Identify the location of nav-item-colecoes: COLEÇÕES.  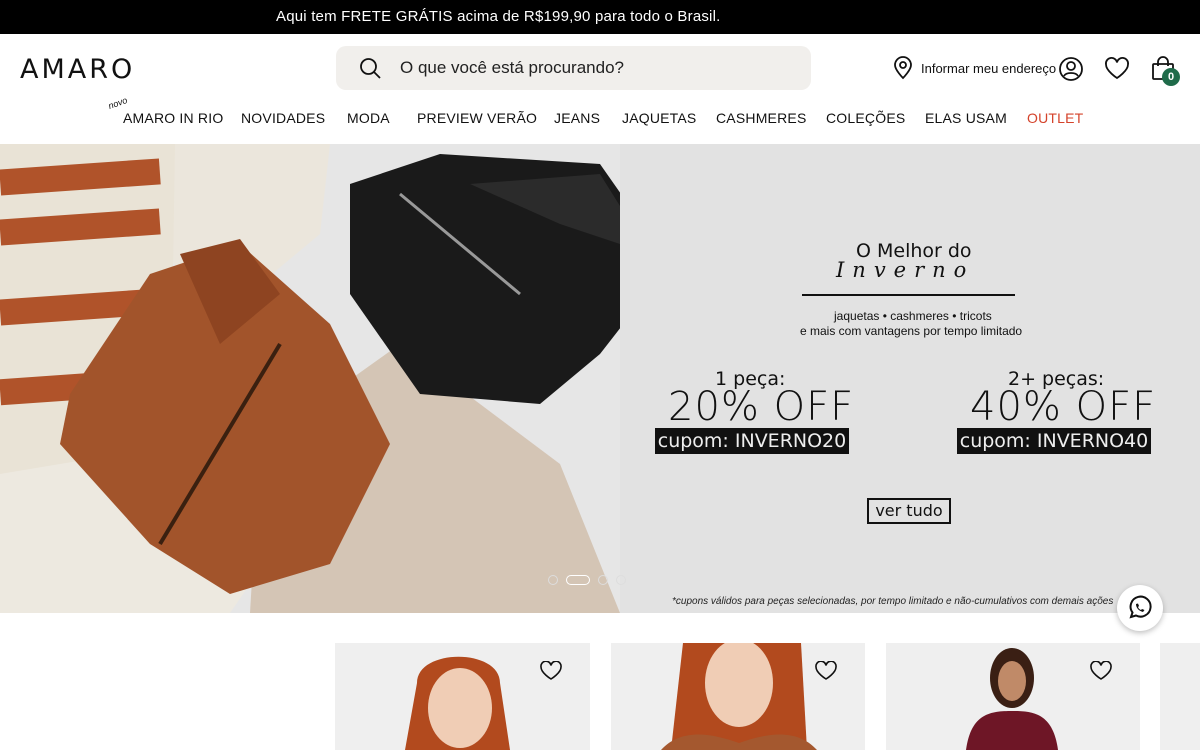
(865, 118).